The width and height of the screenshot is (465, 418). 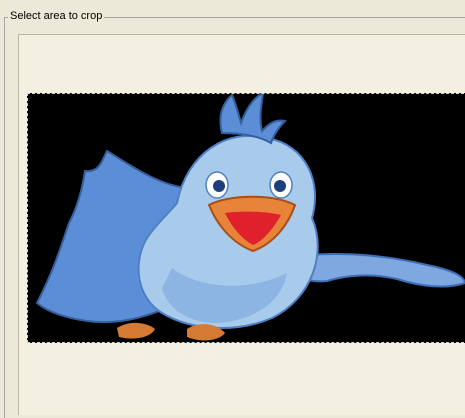 I want to click on crop-group-label: Select area to crop, so click(x=56, y=16).